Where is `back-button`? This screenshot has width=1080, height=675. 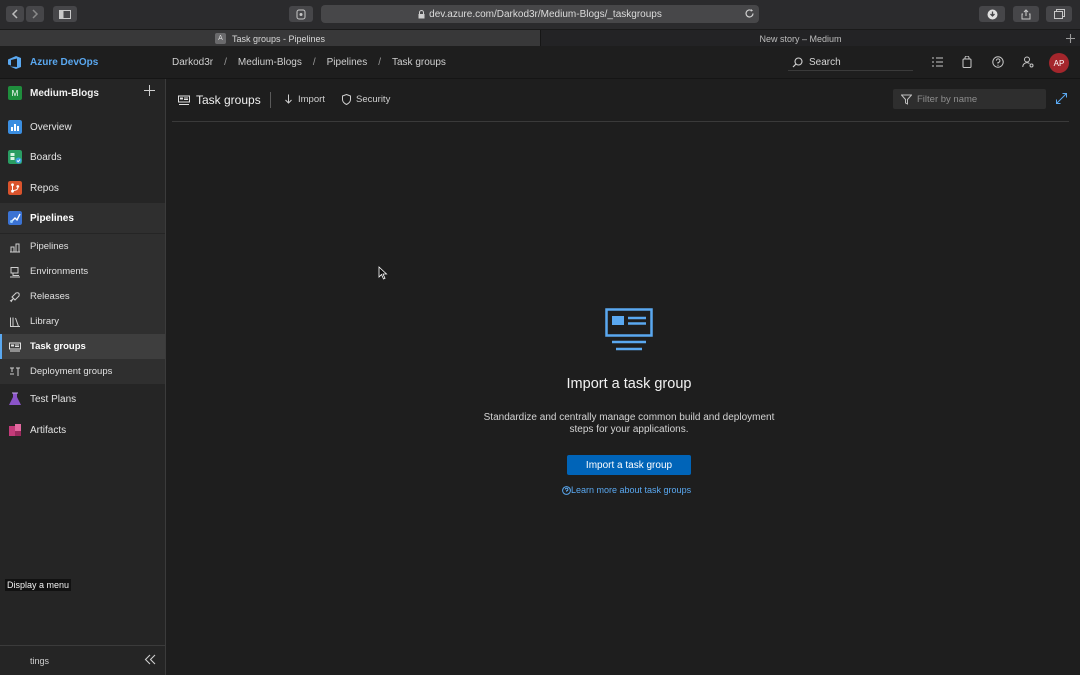
back-button is located at coordinates (15, 14).